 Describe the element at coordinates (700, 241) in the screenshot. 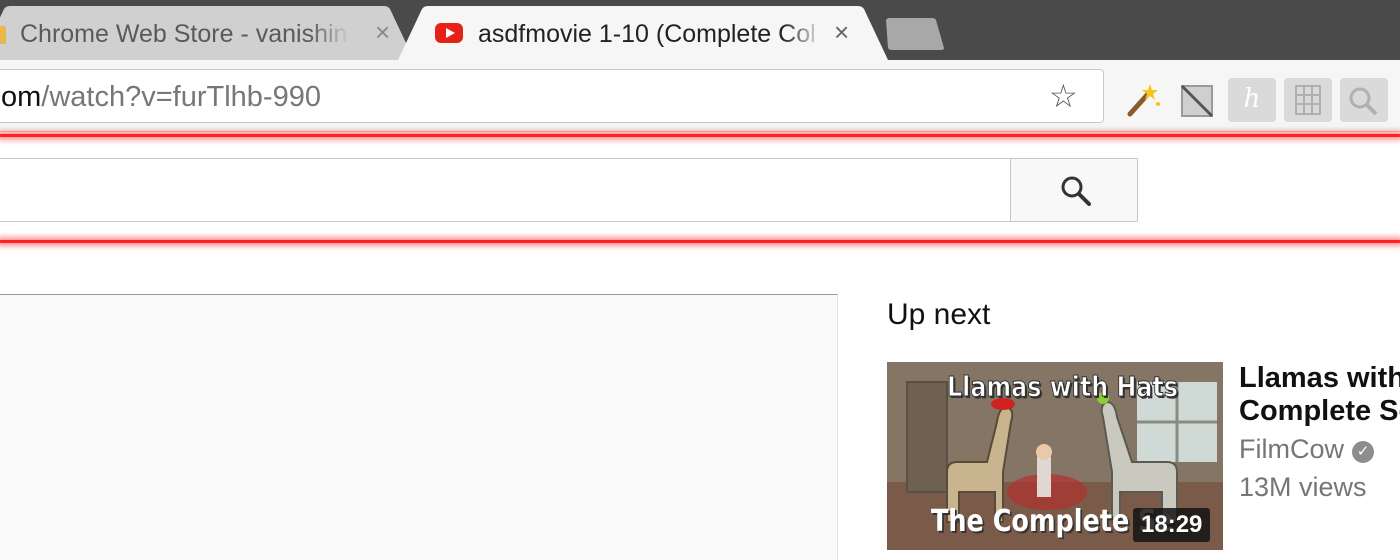

I see `highlight-line-bottom` at that location.